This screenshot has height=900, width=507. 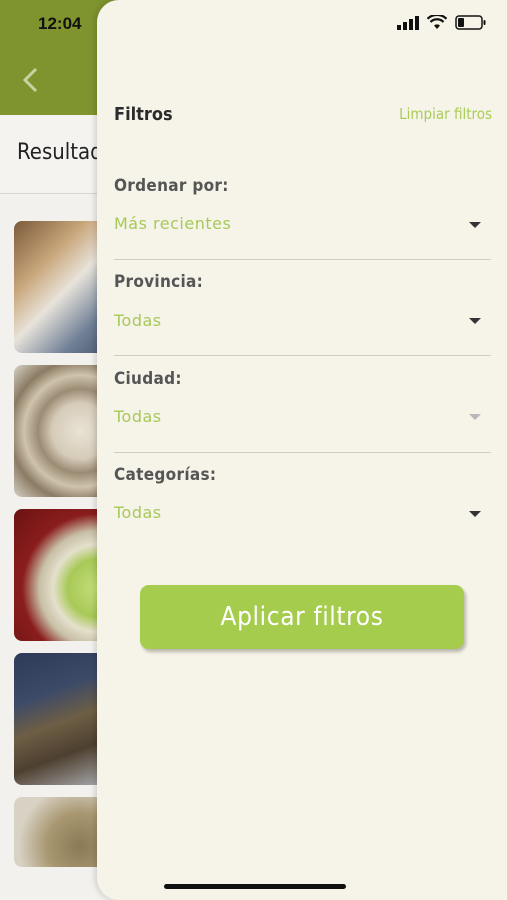 I want to click on apply-filters-button: Aplicar filtros, so click(x=302, y=617).